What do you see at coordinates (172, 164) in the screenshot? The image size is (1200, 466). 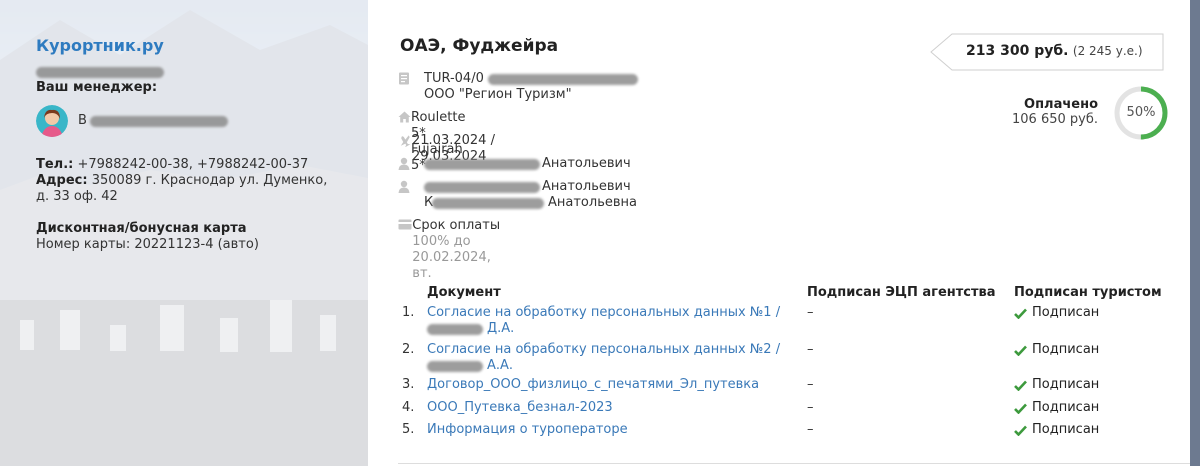 I see `agency-phone: Тел.: +7988242-00-38, +7988242-00-37` at bounding box center [172, 164].